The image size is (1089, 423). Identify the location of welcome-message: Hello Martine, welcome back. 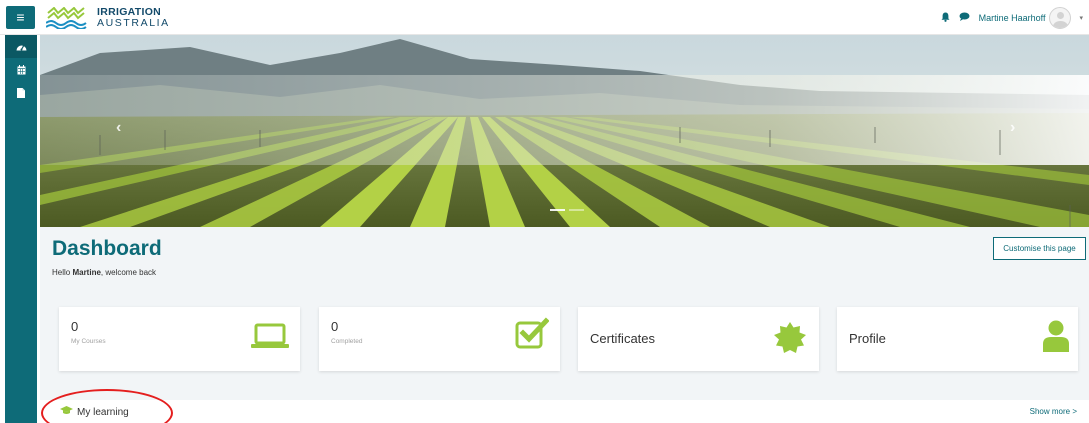
(104, 272).